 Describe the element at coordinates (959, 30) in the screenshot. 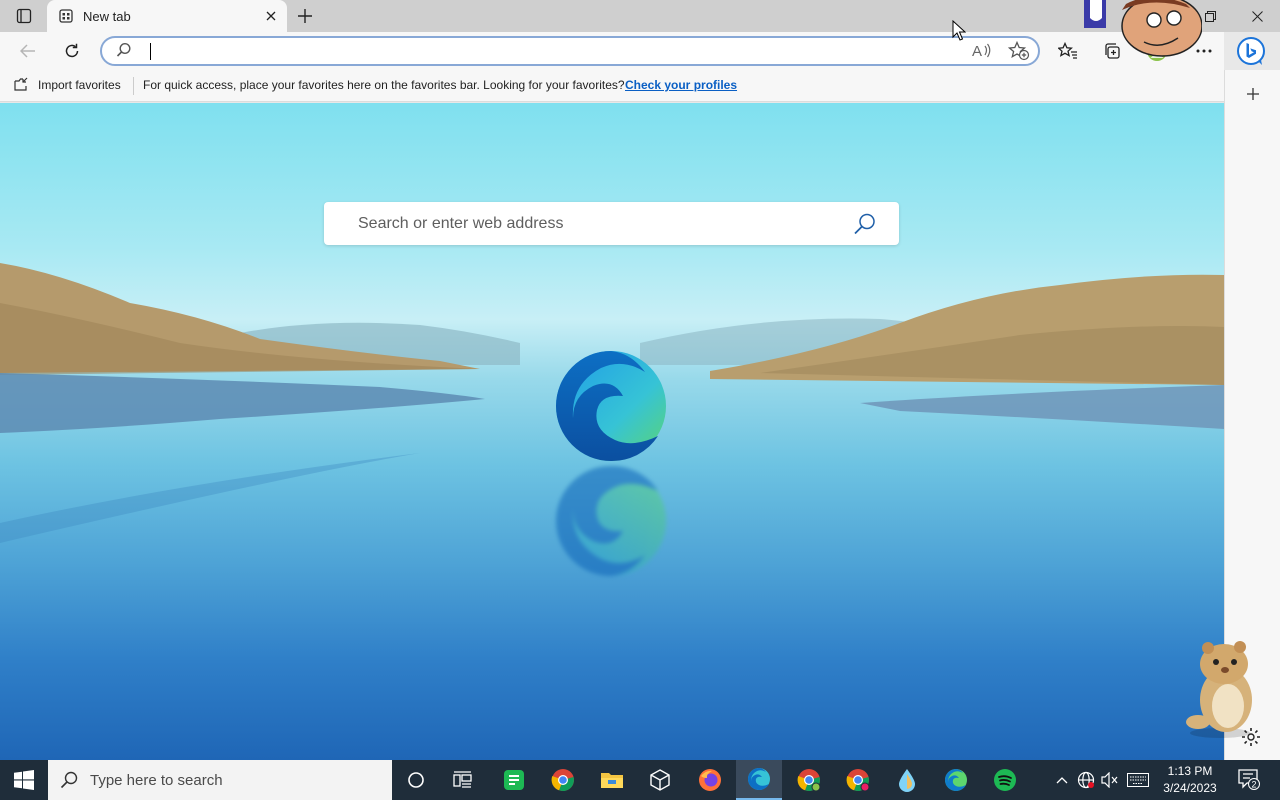

I see `mouse-cursor-icon` at that location.